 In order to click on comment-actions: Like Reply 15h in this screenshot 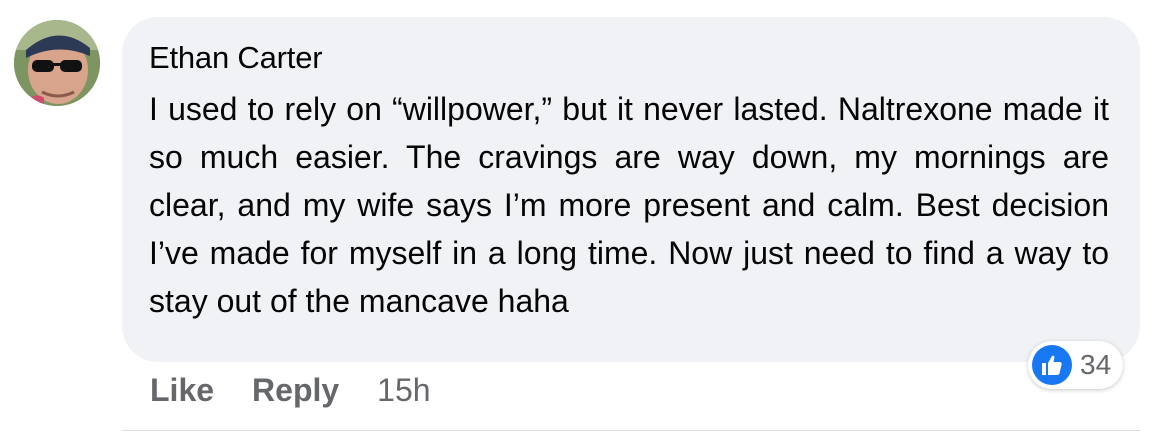, I will do `click(290, 390)`.